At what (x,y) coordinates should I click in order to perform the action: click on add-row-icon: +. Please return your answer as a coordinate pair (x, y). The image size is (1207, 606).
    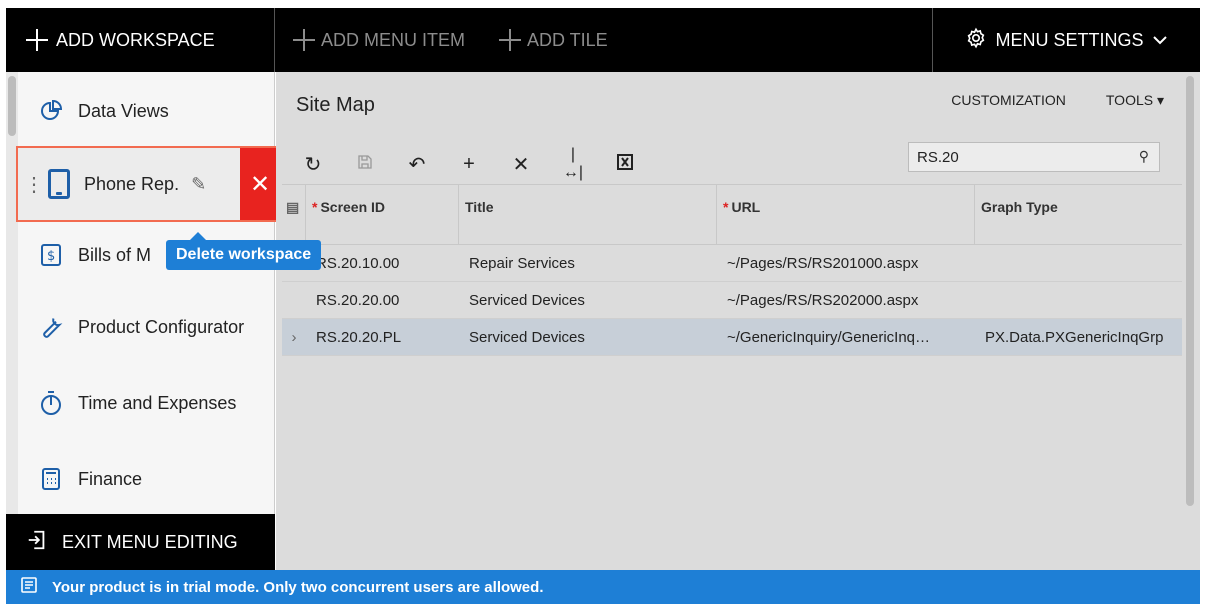
    Looking at the image, I should click on (469, 164).